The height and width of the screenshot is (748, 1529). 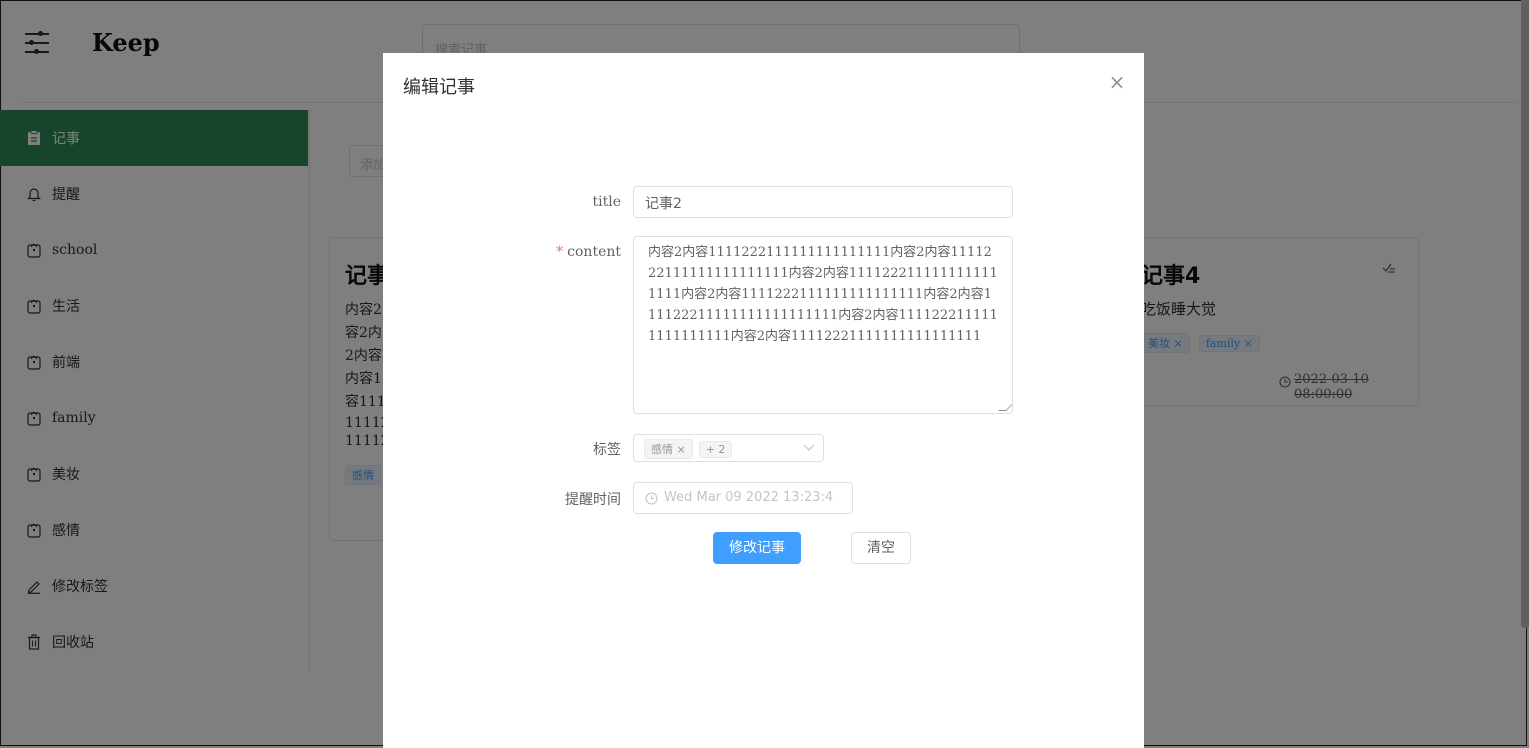 What do you see at coordinates (881, 548) in the screenshot?
I see `clear-button: 清空` at bounding box center [881, 548].